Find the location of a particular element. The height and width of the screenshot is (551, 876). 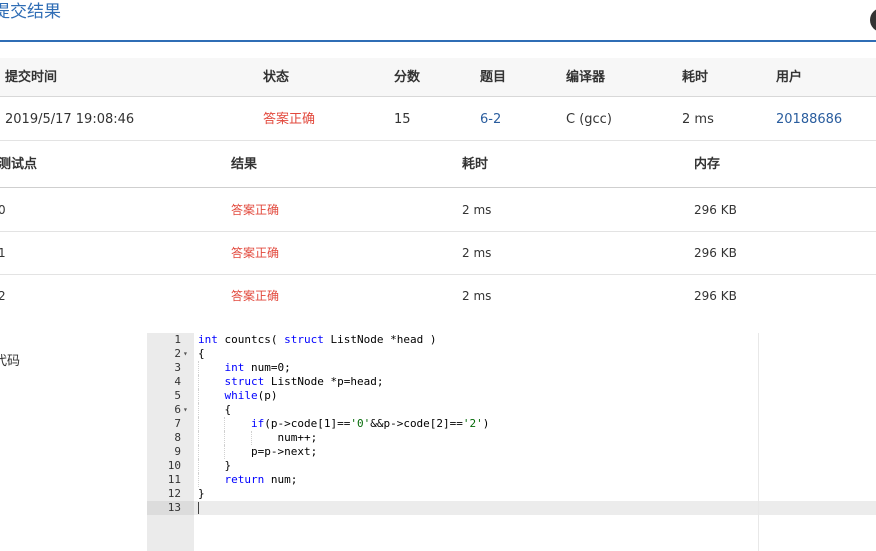

table-row: 1 答案正确 2 ms 296 KB is located at coordinates (438, 253).